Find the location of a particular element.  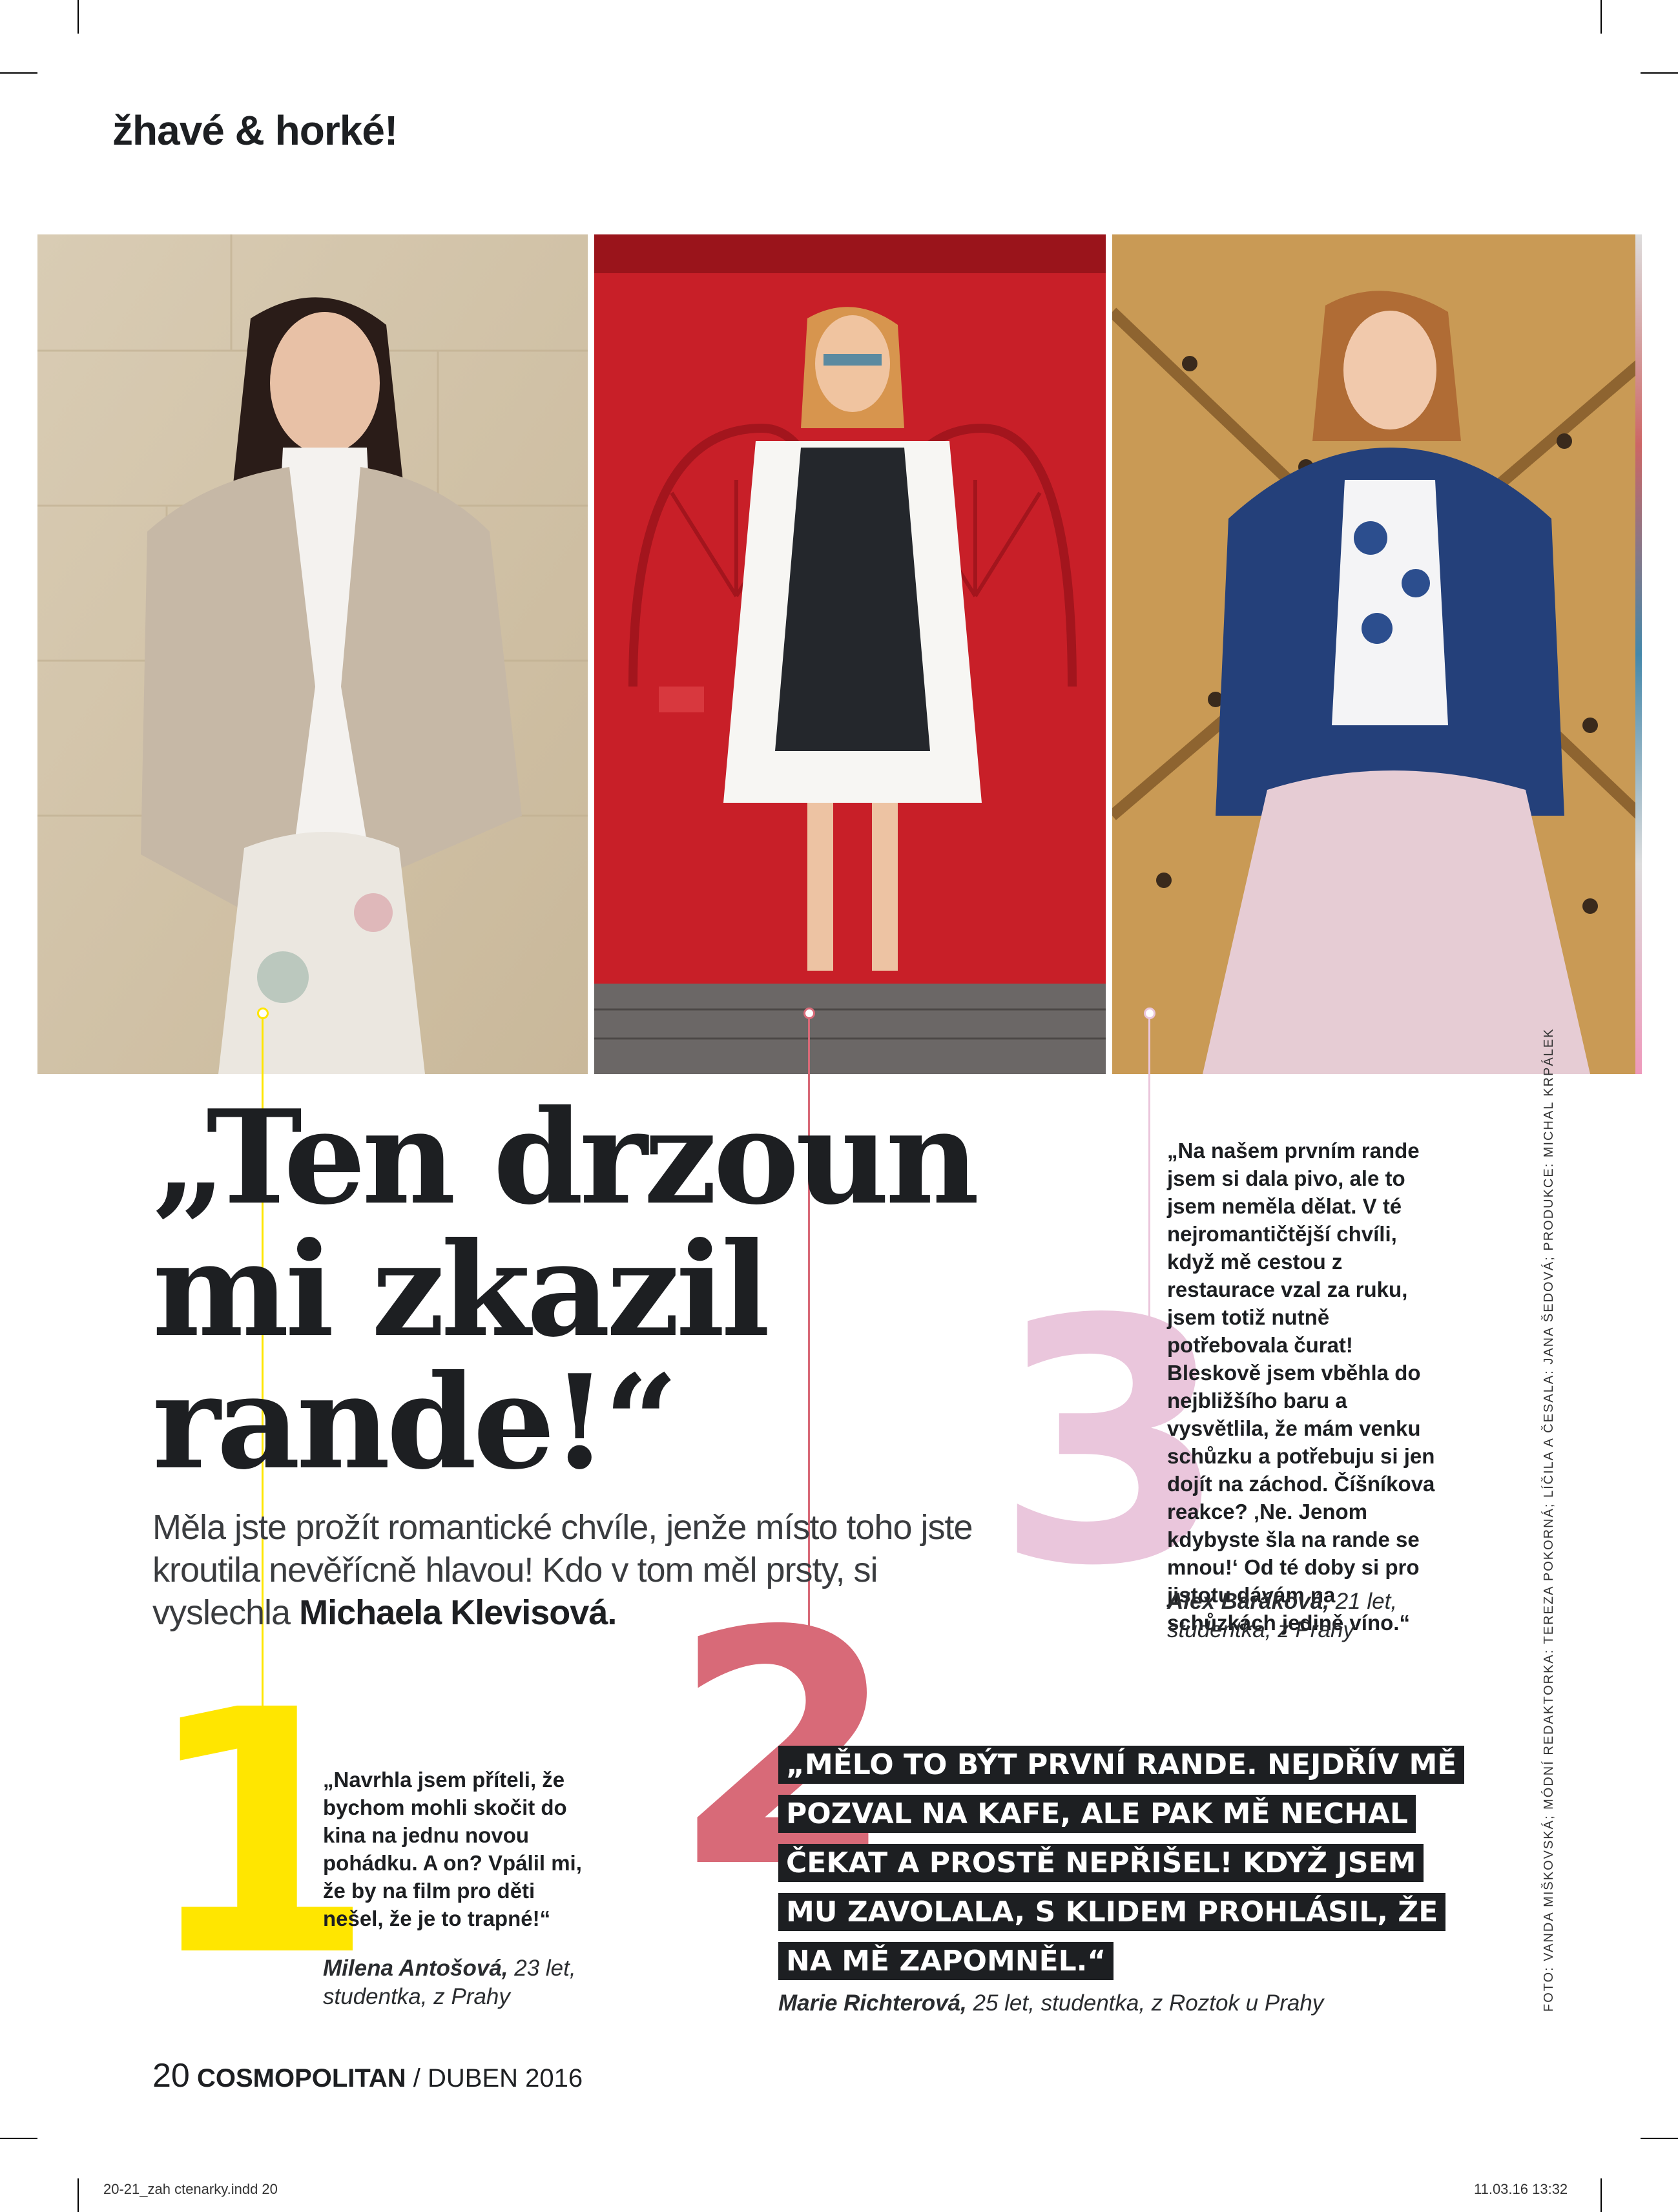

story-2-quote-line: POZVAL NA KAFE, ALE PAK MĚ NECHAL is located at coordinates (1097, 1814).